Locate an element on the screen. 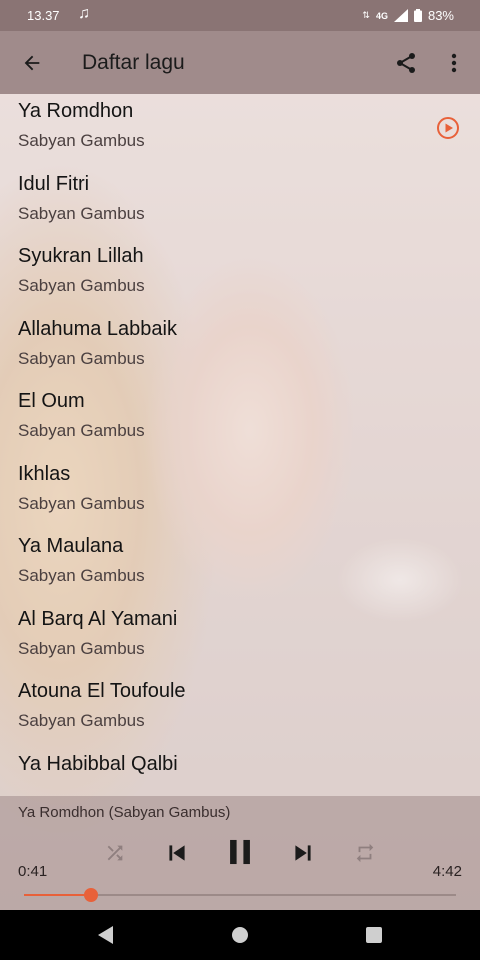  play-circle-icon is located at coordinates (448, 128).